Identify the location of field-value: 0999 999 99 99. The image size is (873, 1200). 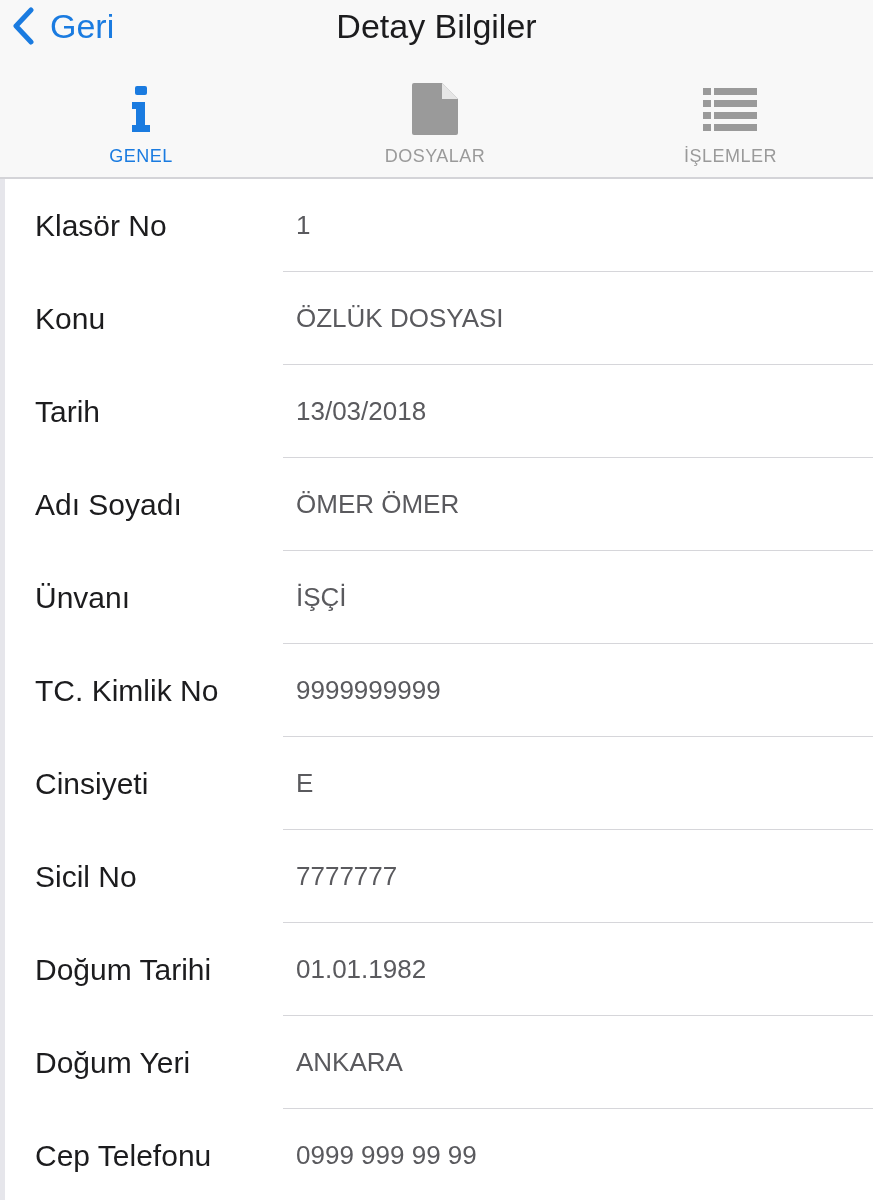
(386, 1155).